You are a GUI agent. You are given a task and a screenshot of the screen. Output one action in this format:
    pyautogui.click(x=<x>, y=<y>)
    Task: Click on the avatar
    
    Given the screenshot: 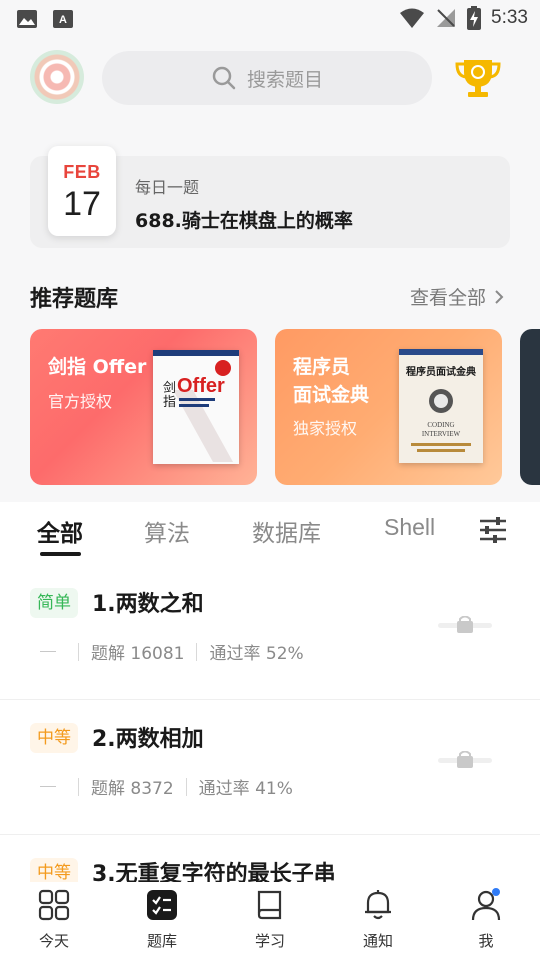 What is the action you would take?
    pyautogui.click(x=57, y=77)
    